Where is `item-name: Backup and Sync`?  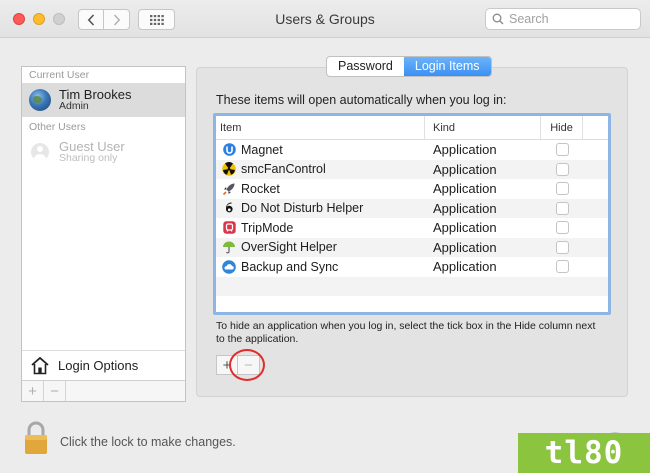
item-name: Backup and Sync is located at coordinates (290, 266).